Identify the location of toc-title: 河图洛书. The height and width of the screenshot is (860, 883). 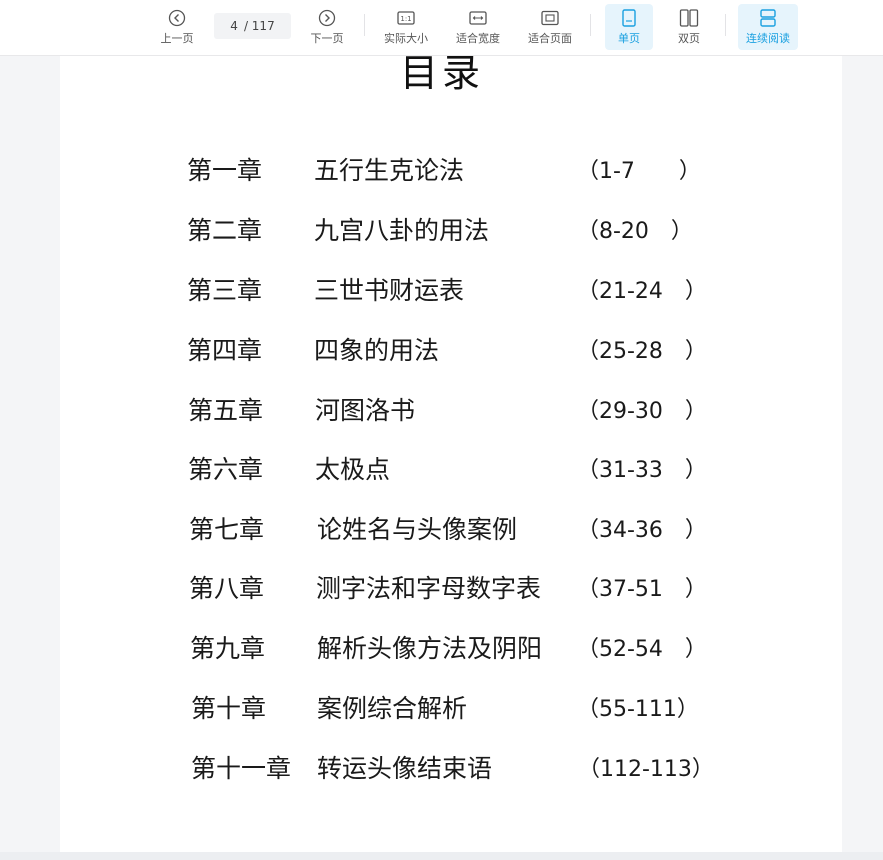
(365, 410).